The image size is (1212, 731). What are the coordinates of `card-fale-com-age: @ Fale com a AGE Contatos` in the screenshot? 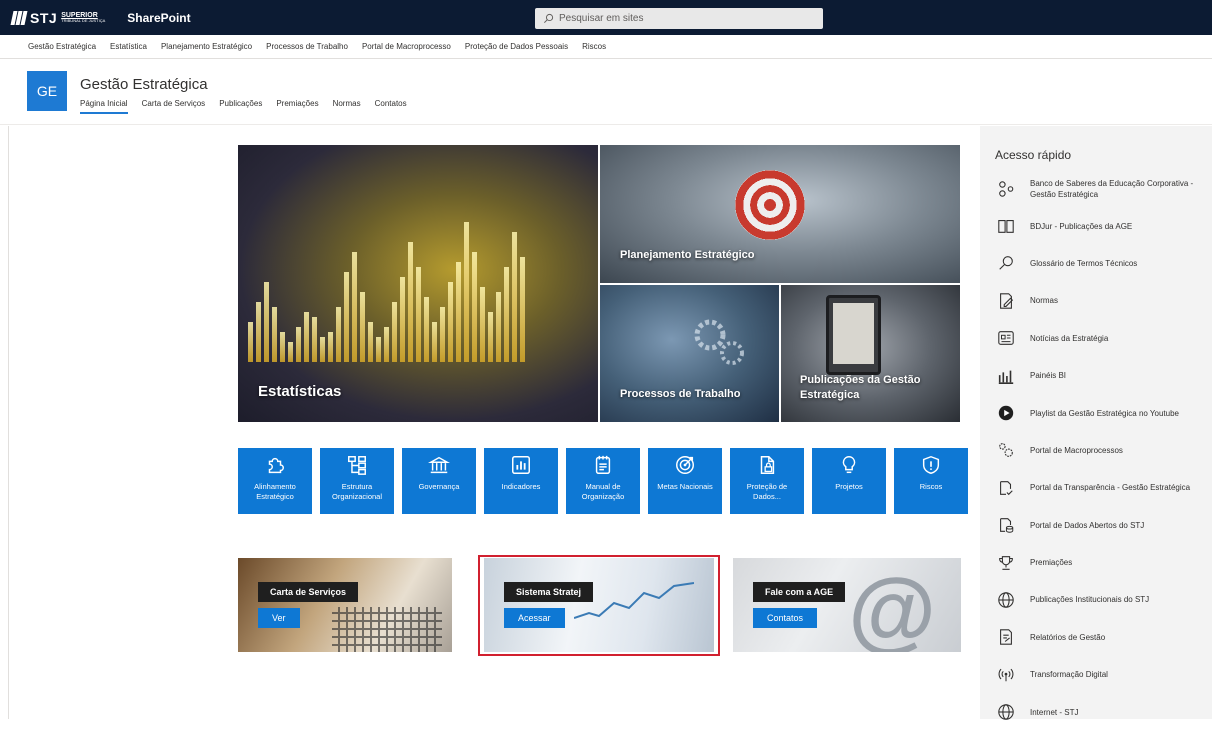 It's located at (847, 605).